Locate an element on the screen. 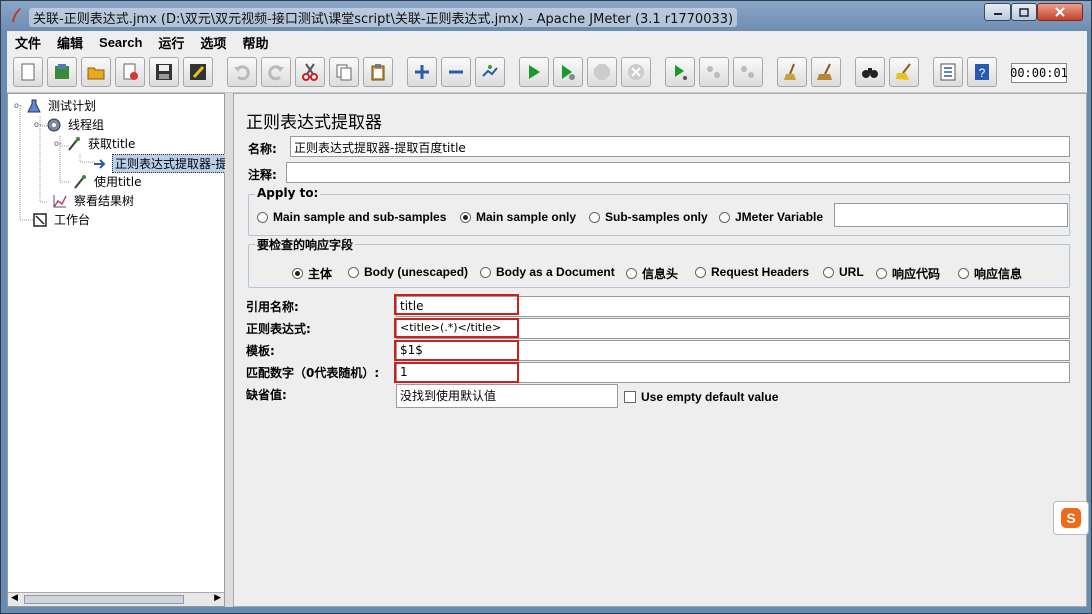 The width and height of the screenshot is (1092, 614). toolbar: ? 00:00:01 is located at coordinates (547, 73).